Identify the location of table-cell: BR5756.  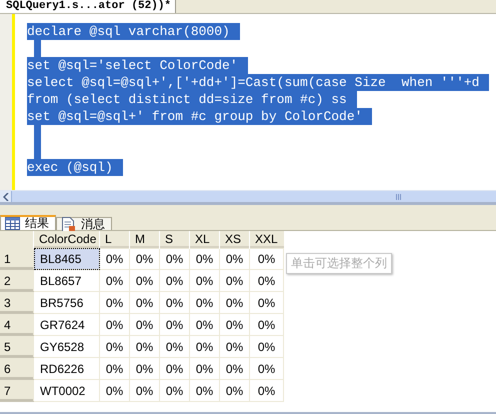
(67, 303).